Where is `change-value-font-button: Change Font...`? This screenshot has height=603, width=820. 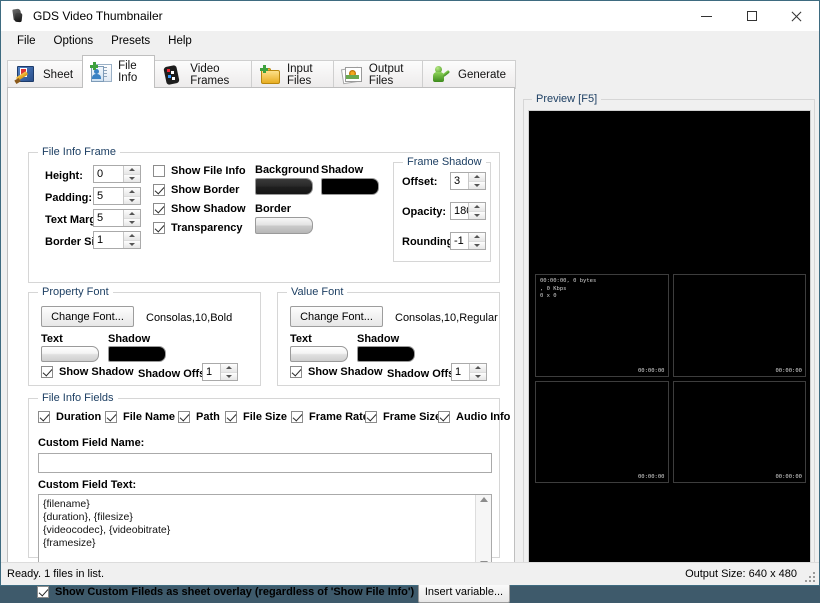 change-value-font-button: Change Font... is located at coordinates (336, 316).